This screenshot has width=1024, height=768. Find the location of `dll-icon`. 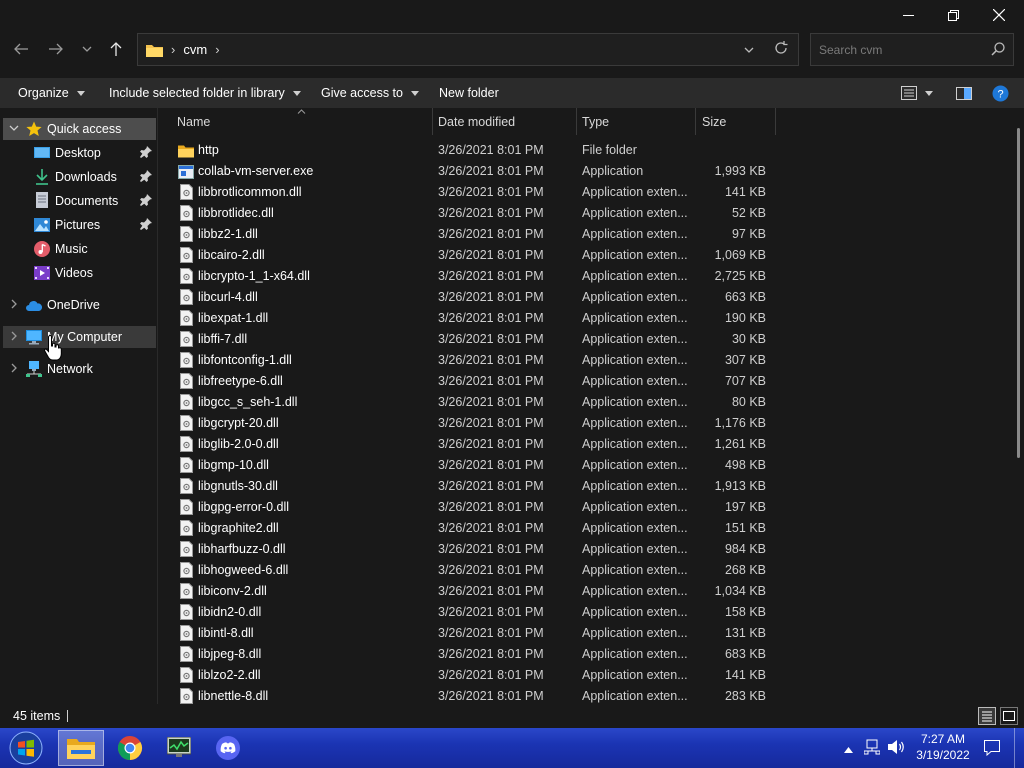

dll-icon is located at coordinates (186, 297).